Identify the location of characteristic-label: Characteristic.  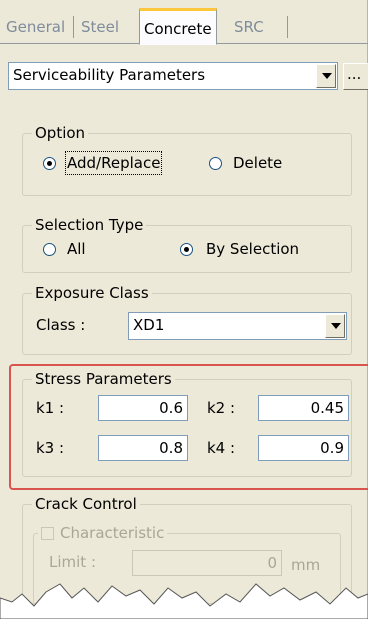
(112, 533).